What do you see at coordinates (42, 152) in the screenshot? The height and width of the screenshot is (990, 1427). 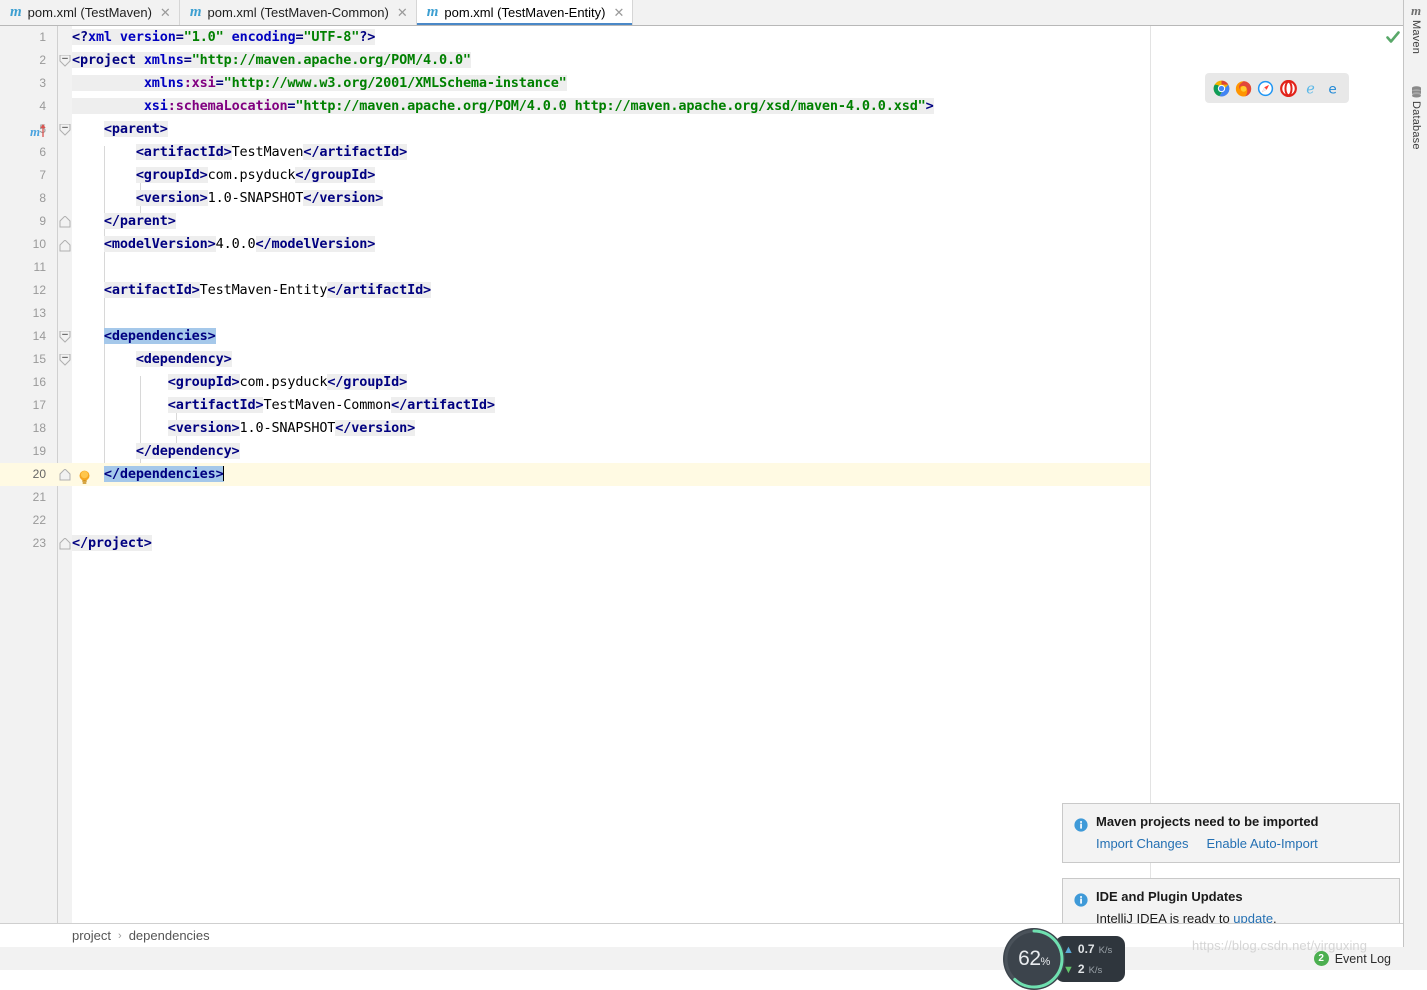 I see `line-number: 6` at bounding box center [42, 152].